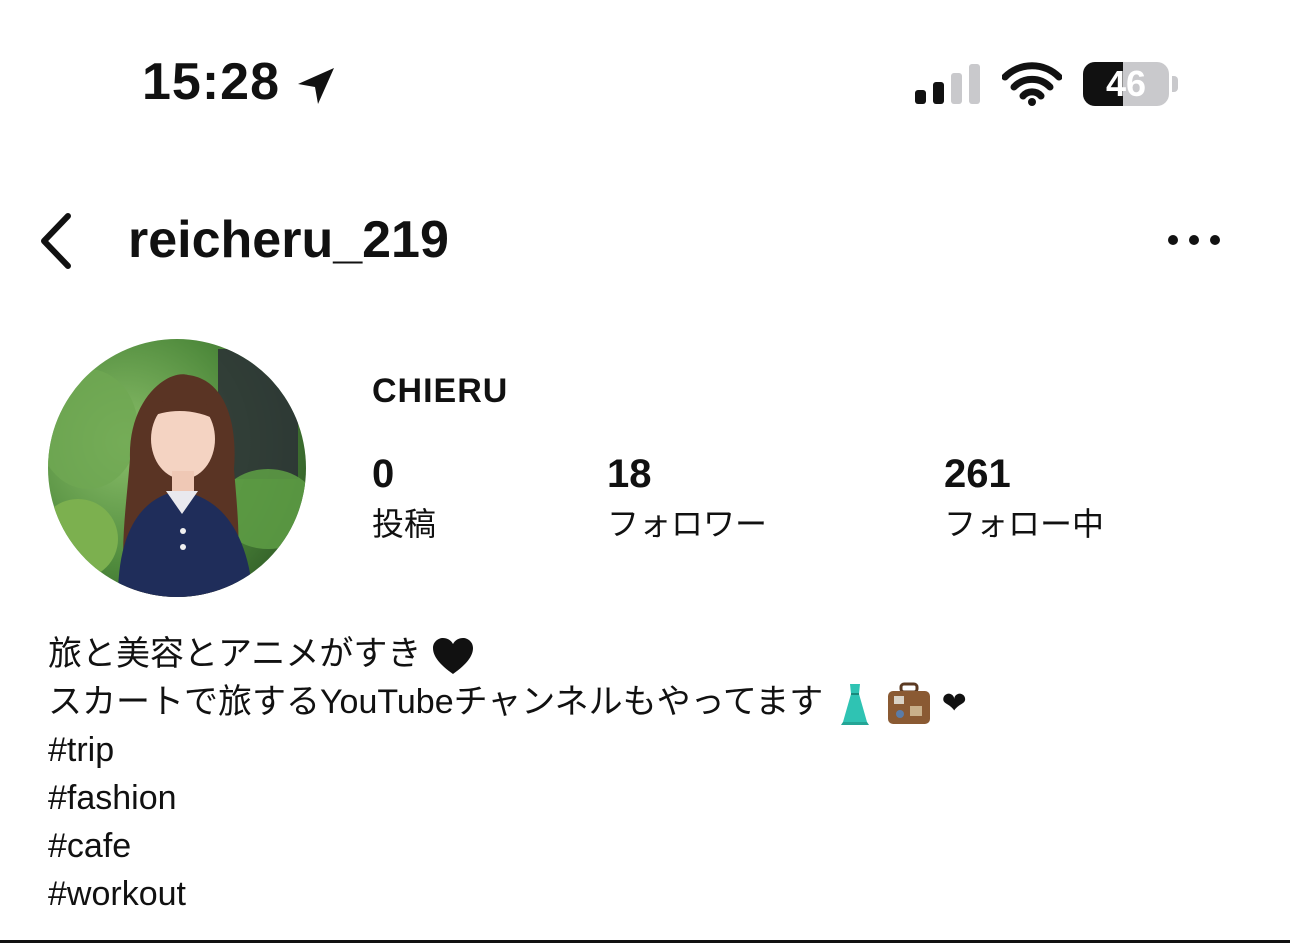 This screenshot has height=946, width=1290. I want to click on black-heart-icon, so click(452, 656).